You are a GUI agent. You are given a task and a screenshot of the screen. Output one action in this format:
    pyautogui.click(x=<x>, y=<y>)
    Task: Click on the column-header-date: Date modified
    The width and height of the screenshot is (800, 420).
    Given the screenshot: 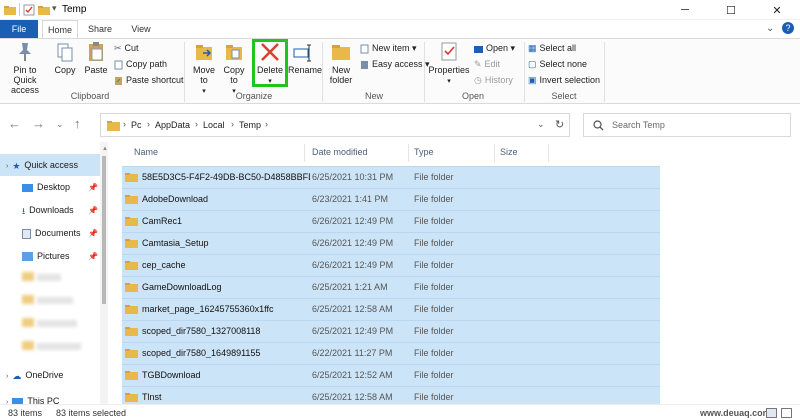 What is the action you would take?
    pyautogui.click(x=340, y=152)
    